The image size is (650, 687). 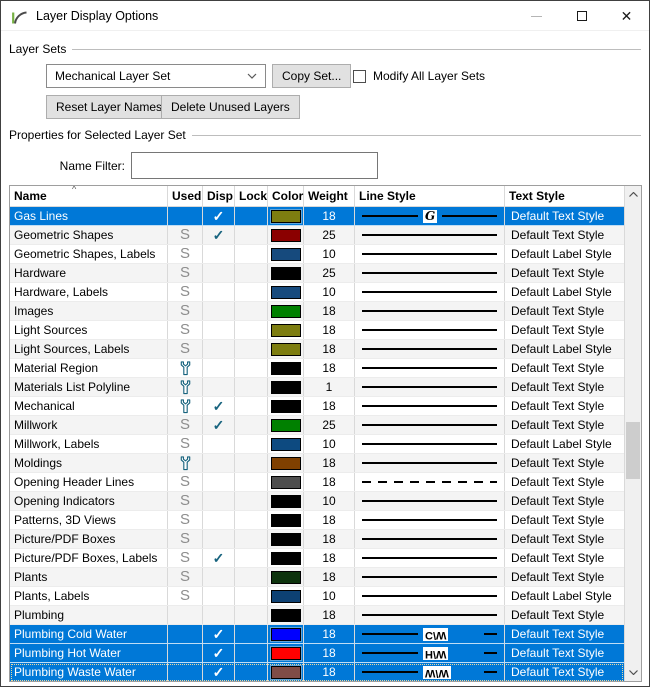 I want to click on column-header-line-style: Line Style, so click(x=430, y=196).